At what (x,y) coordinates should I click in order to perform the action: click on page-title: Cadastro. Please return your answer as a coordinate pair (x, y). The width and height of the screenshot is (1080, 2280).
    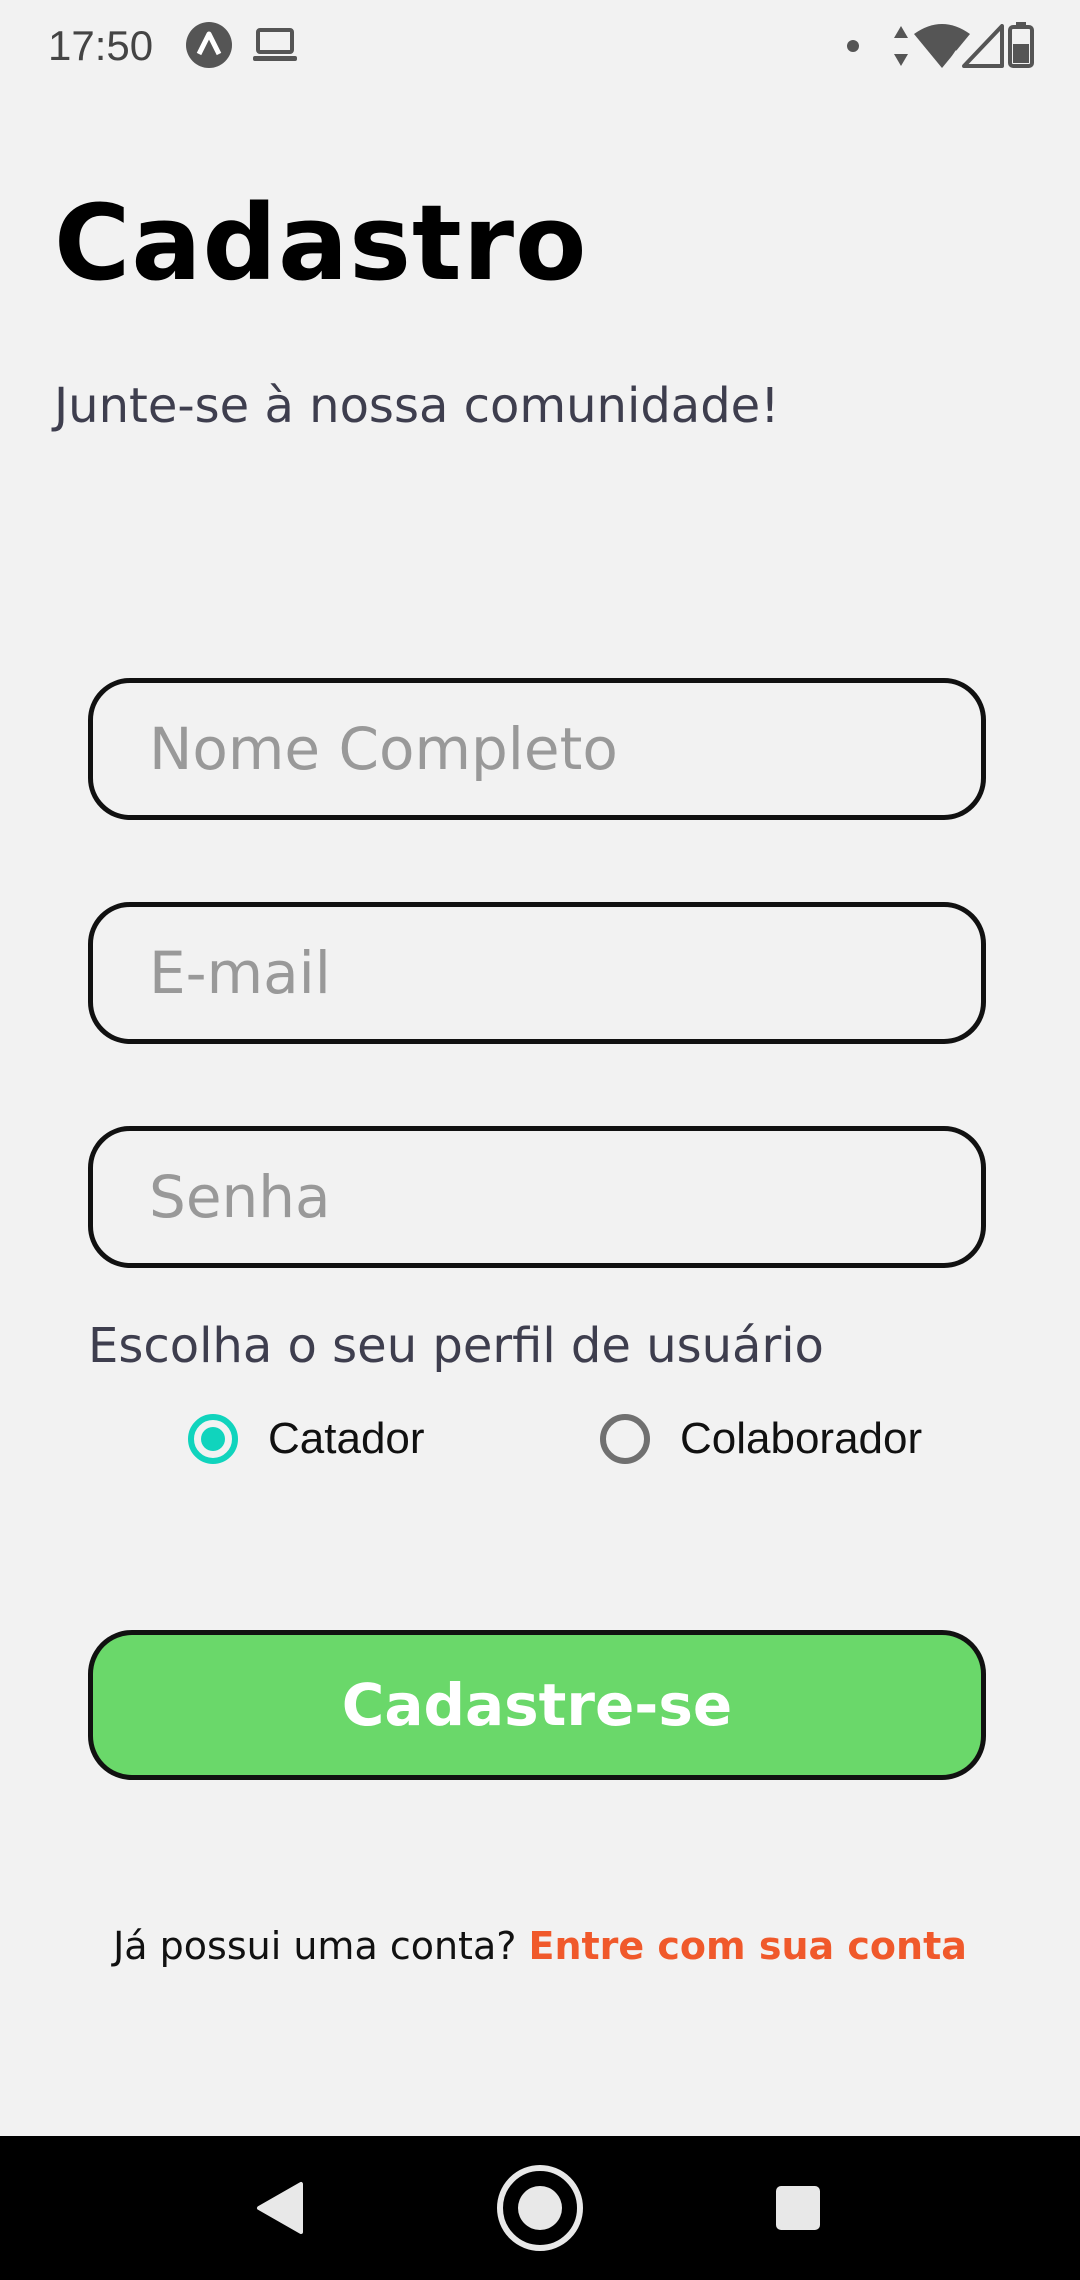
    Looking at the image, I should click on (321, 243).